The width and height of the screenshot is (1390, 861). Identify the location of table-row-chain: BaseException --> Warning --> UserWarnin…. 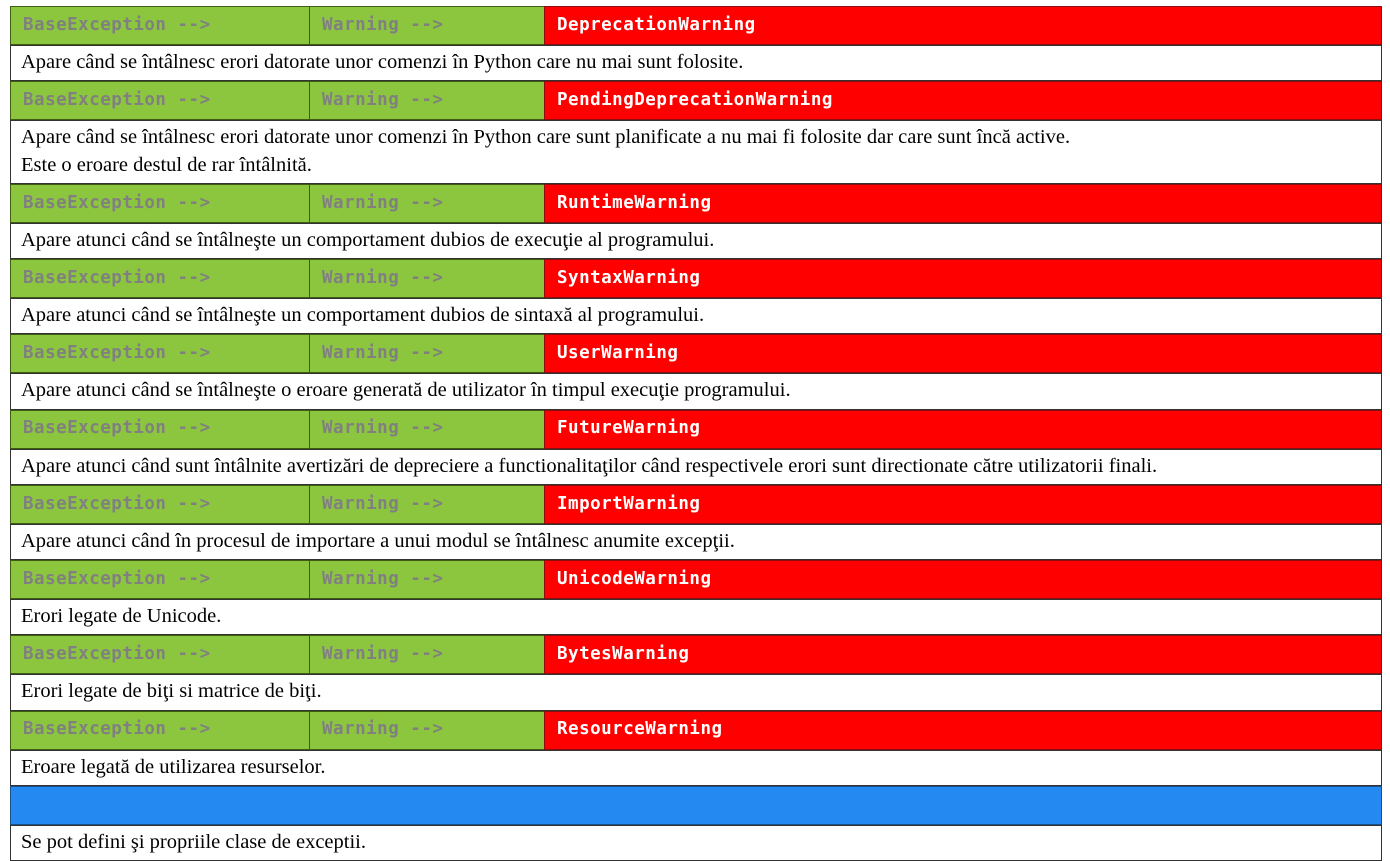
(696, 354).